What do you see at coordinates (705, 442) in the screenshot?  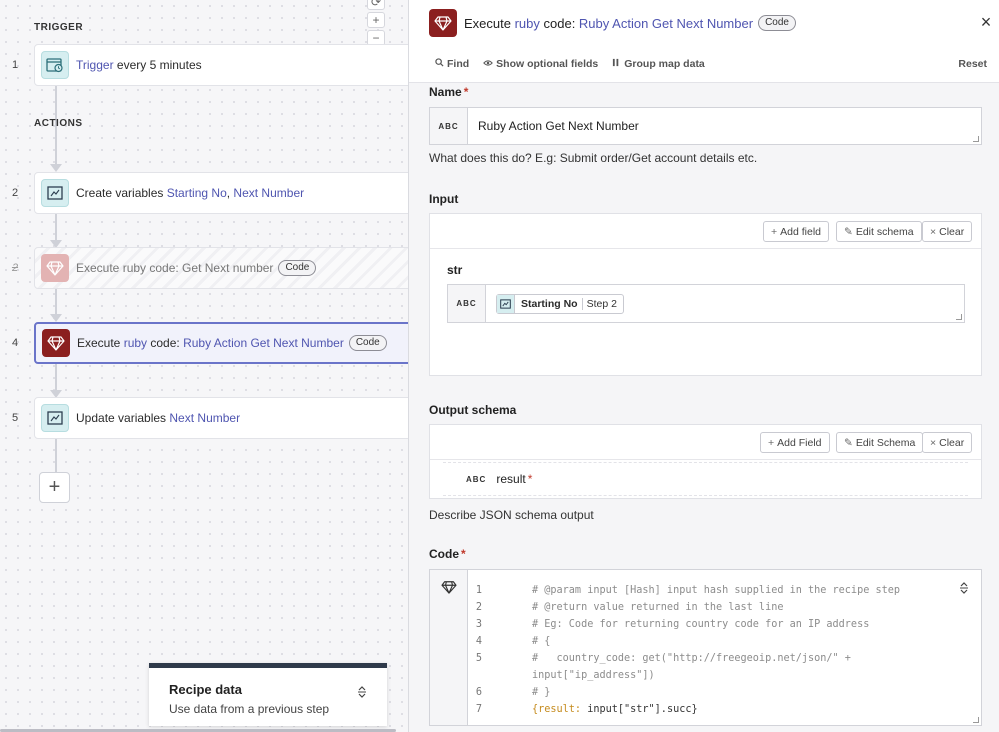 I see `output-card-toolbar: + Add Field ✎ Edit Schema × Clear` at bounding box center [705, 442].